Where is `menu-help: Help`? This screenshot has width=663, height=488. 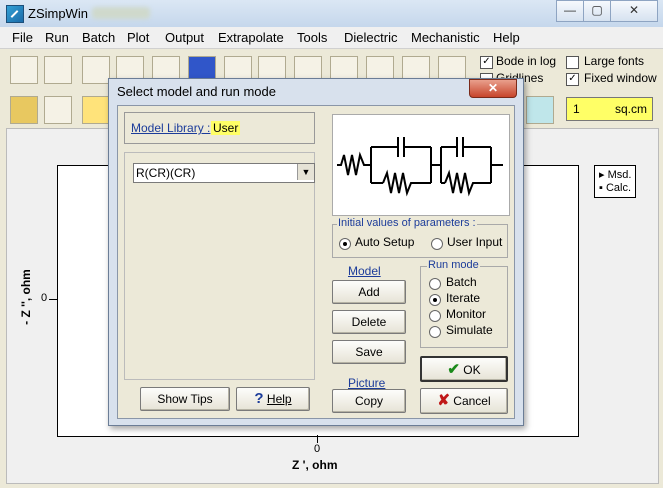
menu-help: Help is located at coordinates (506, 37).